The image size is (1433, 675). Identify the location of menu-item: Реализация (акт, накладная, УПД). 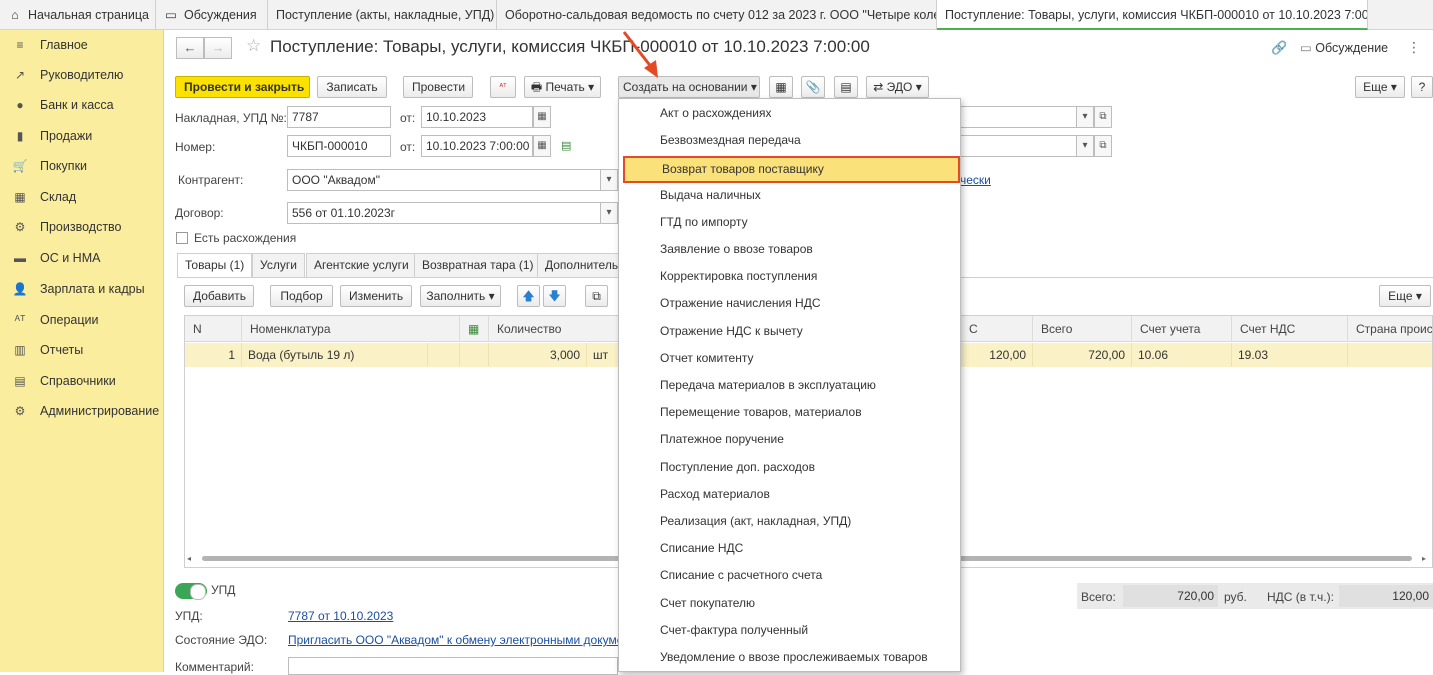
(789, 521).